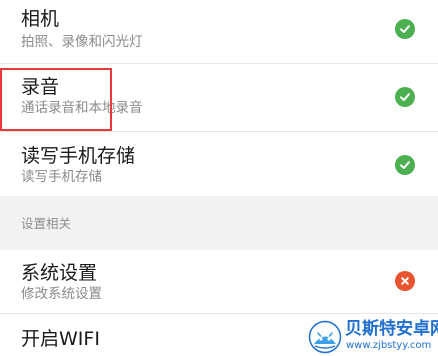 This screenshot has width=438, height=356. What do you see at coordinates (405, 281) in the screenshot?
I see `close-icon` at bounding box center [405, 281].